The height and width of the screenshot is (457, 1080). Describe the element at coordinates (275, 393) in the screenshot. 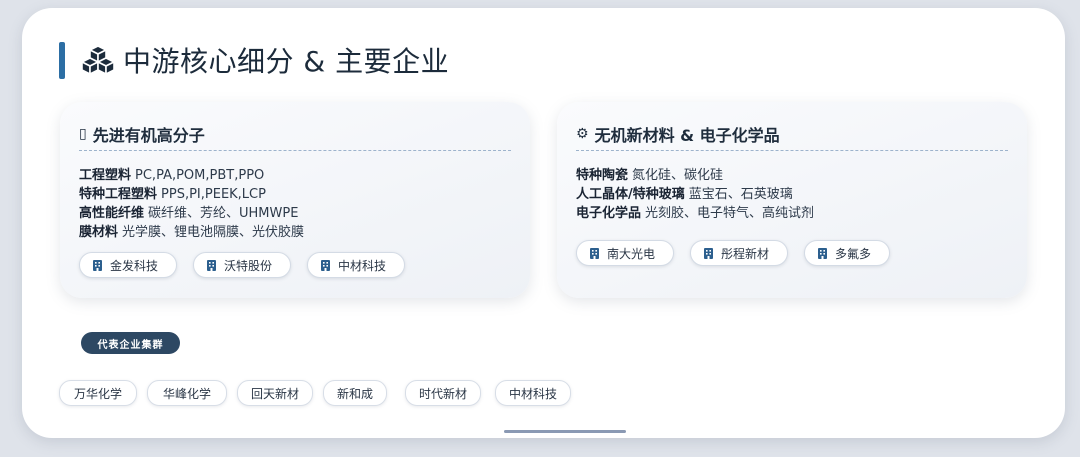

I see `cluster-company-pill: 回天新材` at that location.